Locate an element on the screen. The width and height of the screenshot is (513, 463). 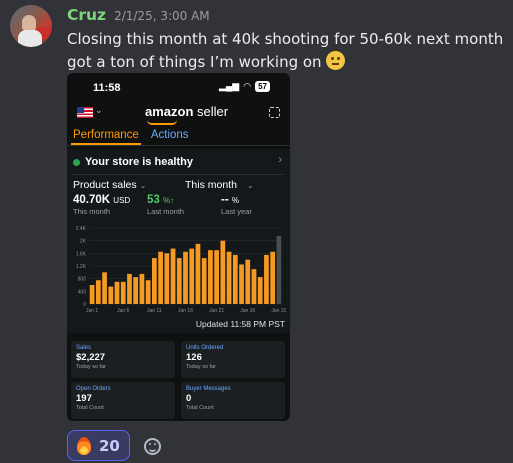
y-tick-label: 1.6K is located at coordinates (81, 254).